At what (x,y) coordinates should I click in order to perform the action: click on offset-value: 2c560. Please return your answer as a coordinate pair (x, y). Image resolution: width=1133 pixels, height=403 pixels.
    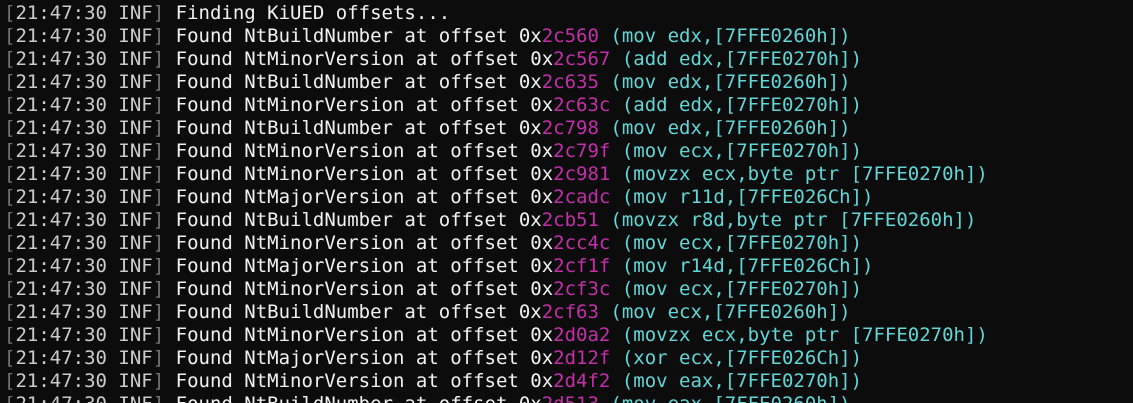
    Looking at the image, I should click on (570, 36).